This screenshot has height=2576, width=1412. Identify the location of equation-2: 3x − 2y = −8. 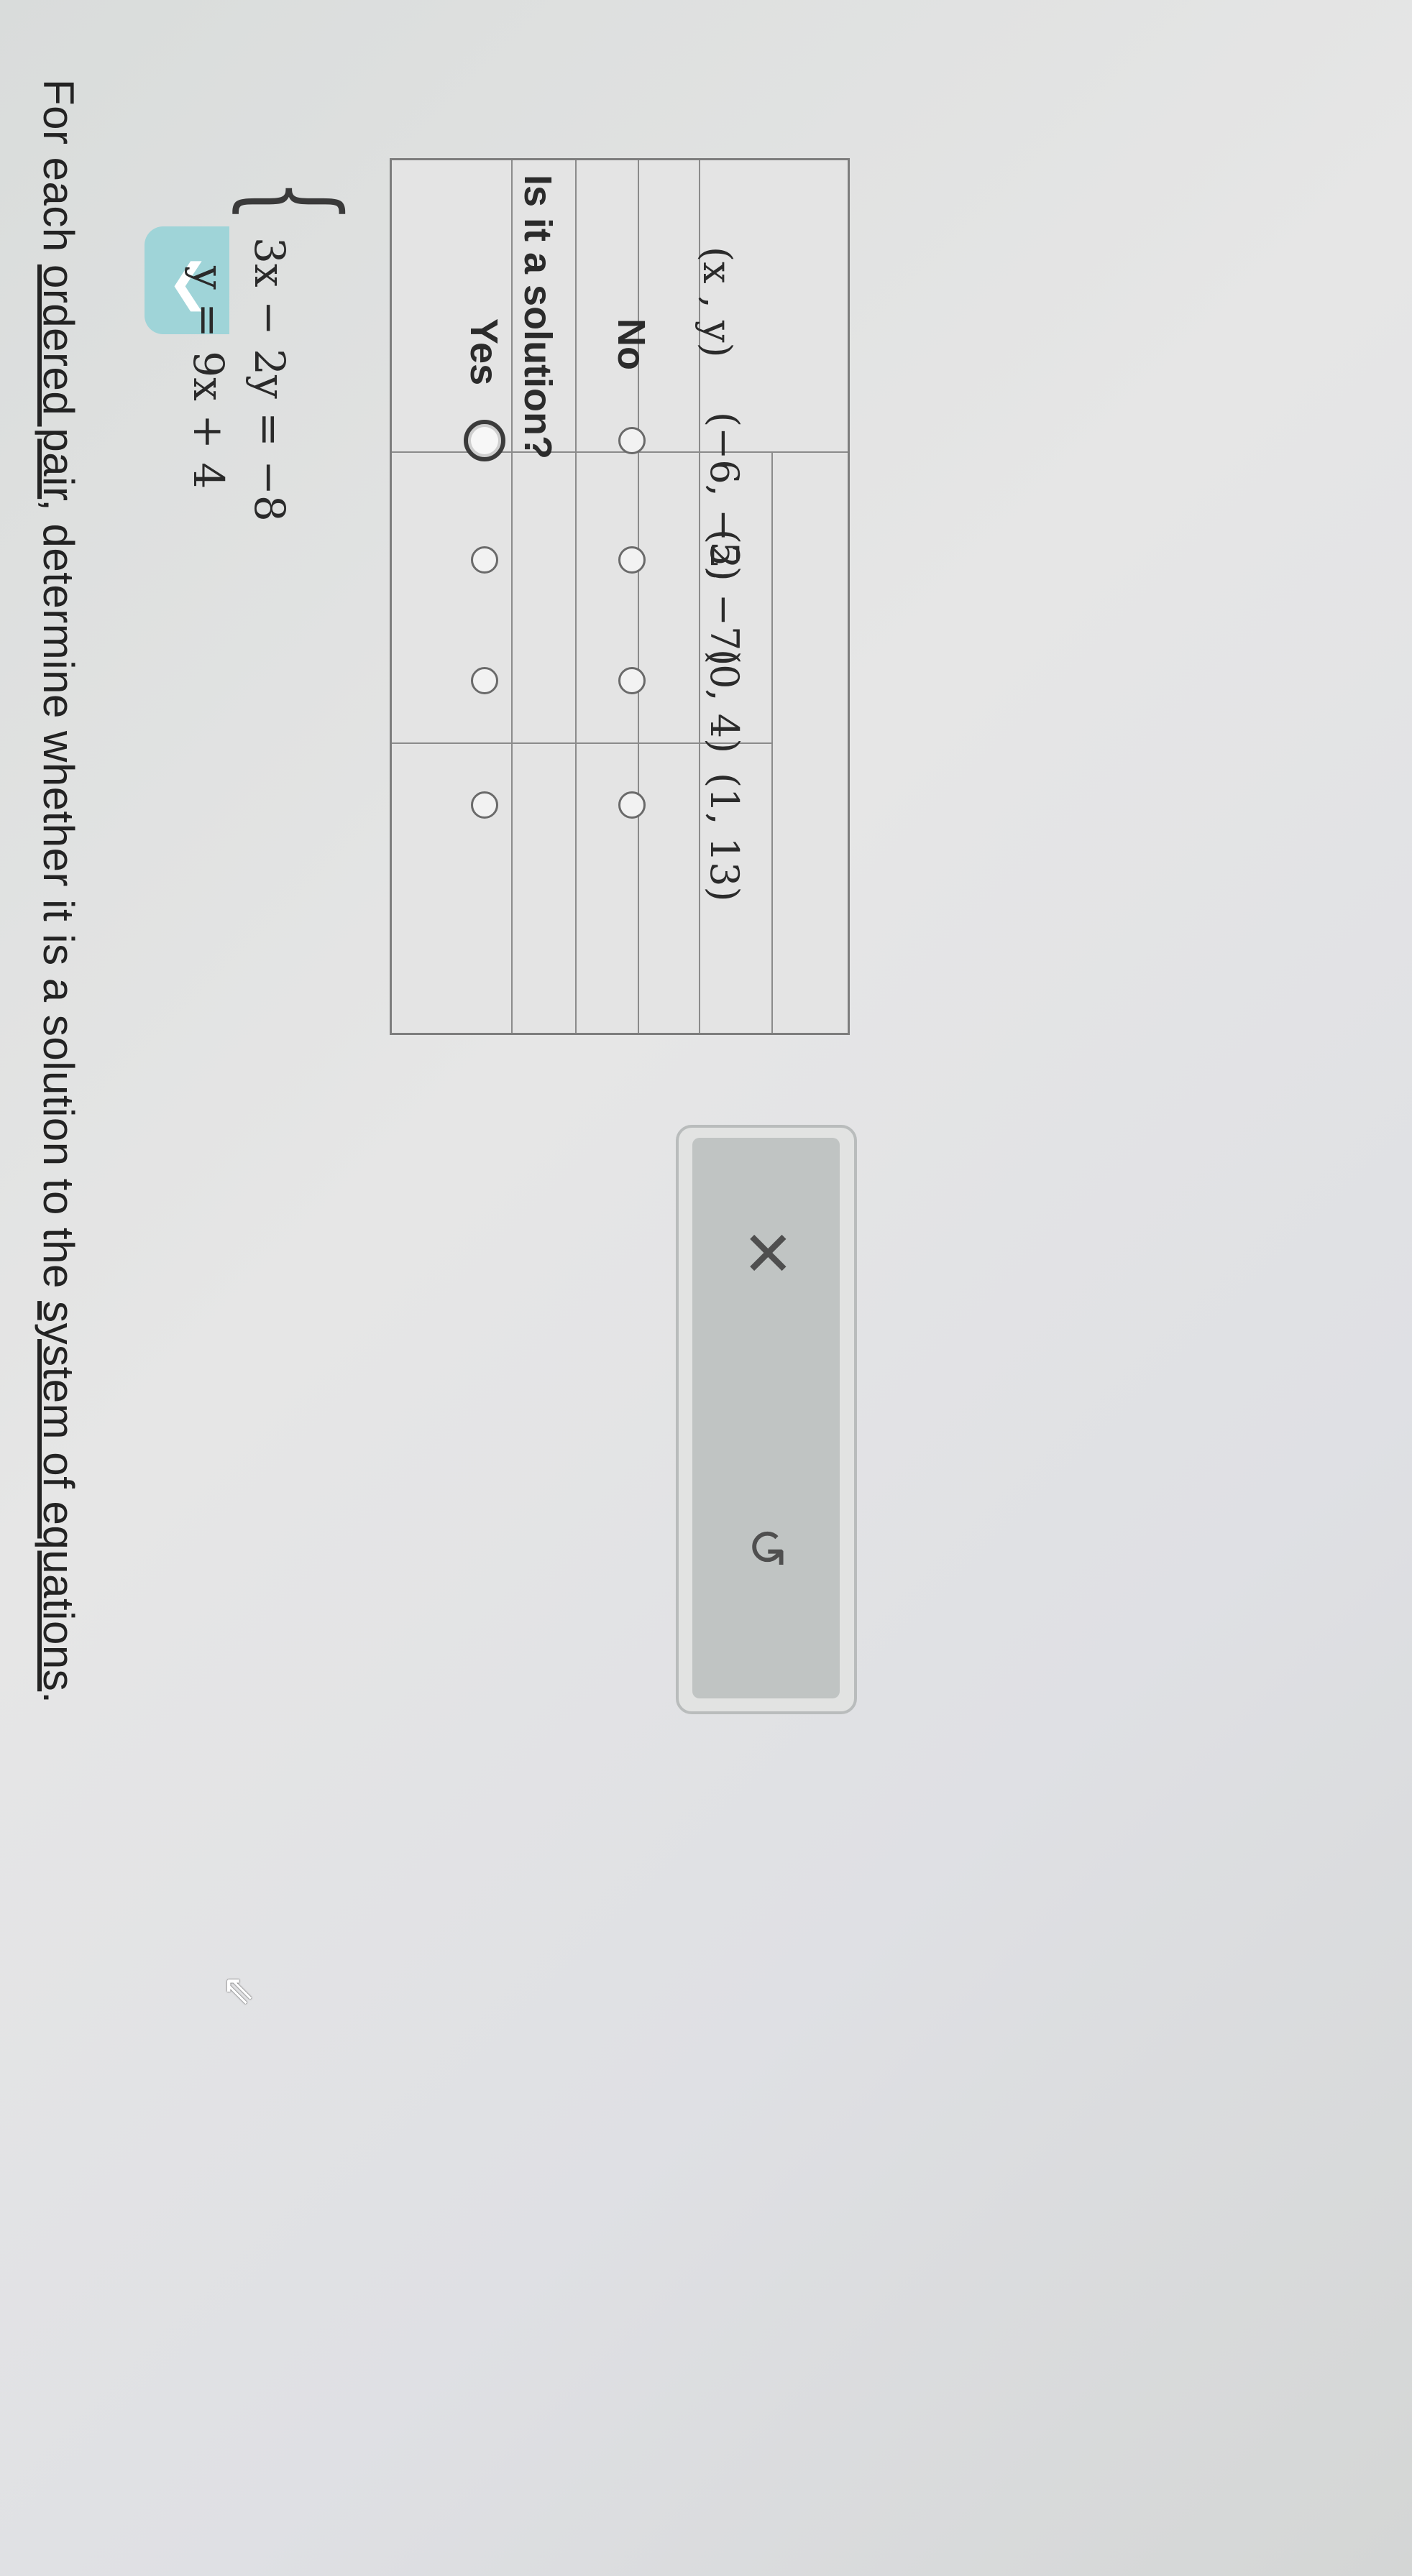
(269, 379).